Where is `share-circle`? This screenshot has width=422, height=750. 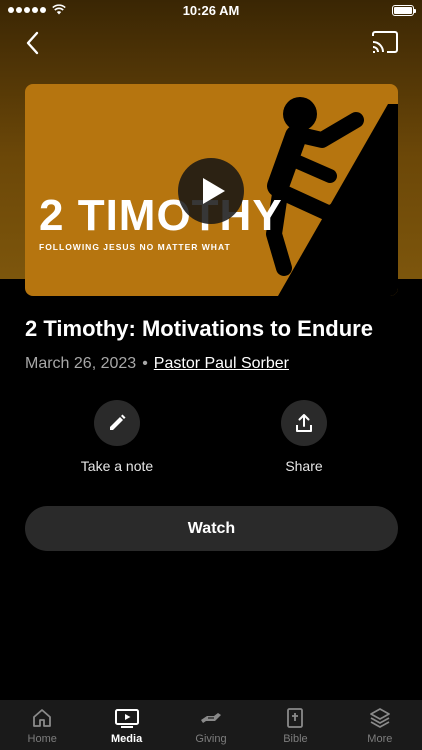
share-circle is located at coordinates (304, 423).